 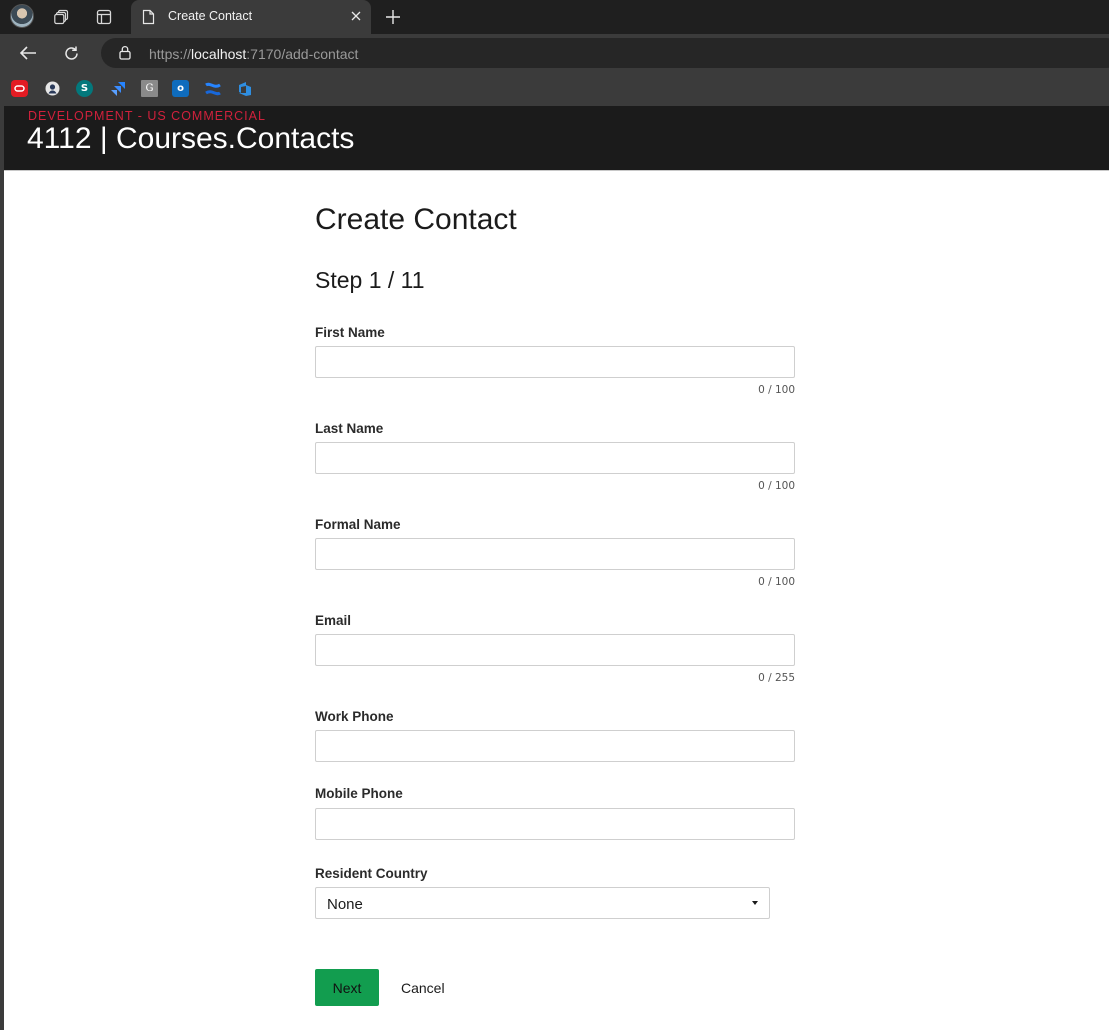 What do you see at coordinates (28, 53) in the screenshot?
I see `back-arrow-icon` at bounding box center [28, 53].